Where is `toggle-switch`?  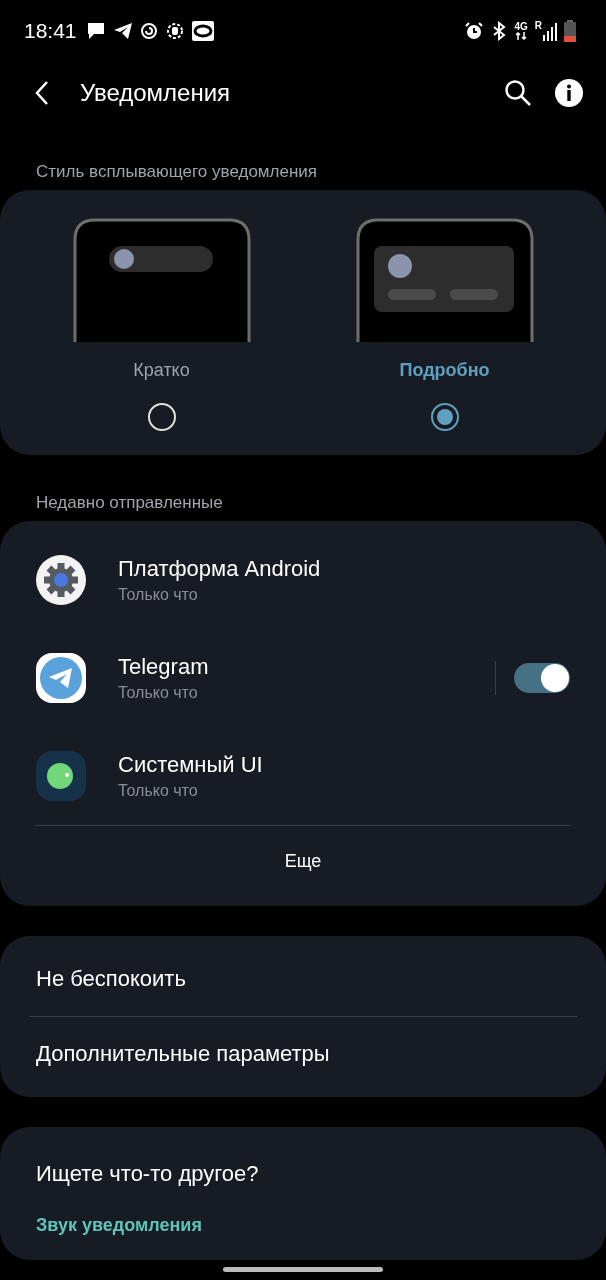
toggle-switch is located at coordinates (542, 678).